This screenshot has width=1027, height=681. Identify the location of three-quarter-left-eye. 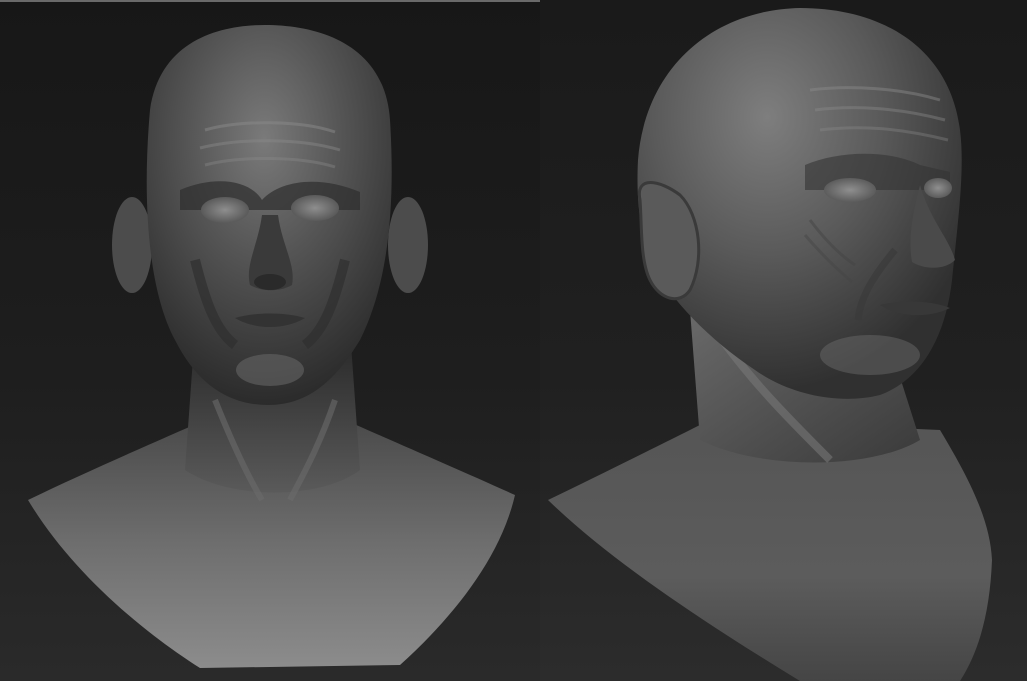
(850, 190).